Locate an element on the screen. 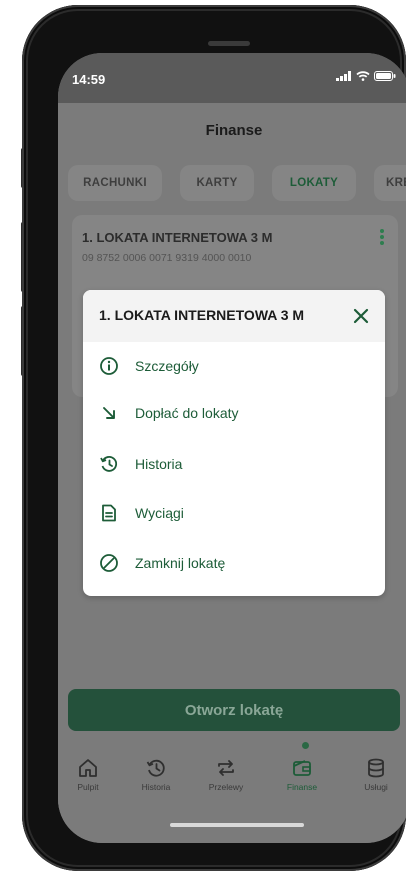 This screenshot has width=407, height=874. tab-karty: KARTY is located at coordinates (217, 183).